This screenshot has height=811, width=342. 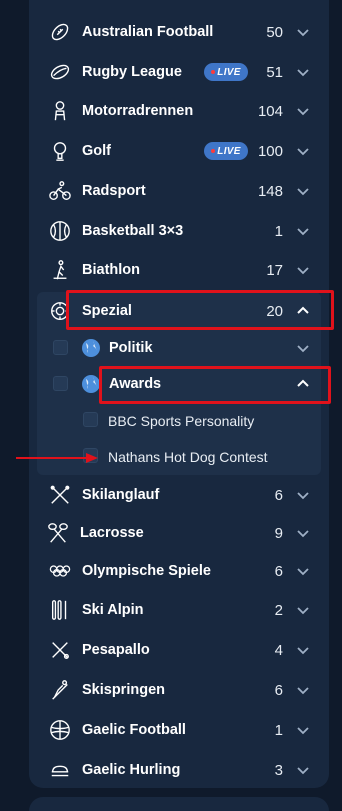 I want to click on motorbike-rider-icon, so click(x=60, y=111).